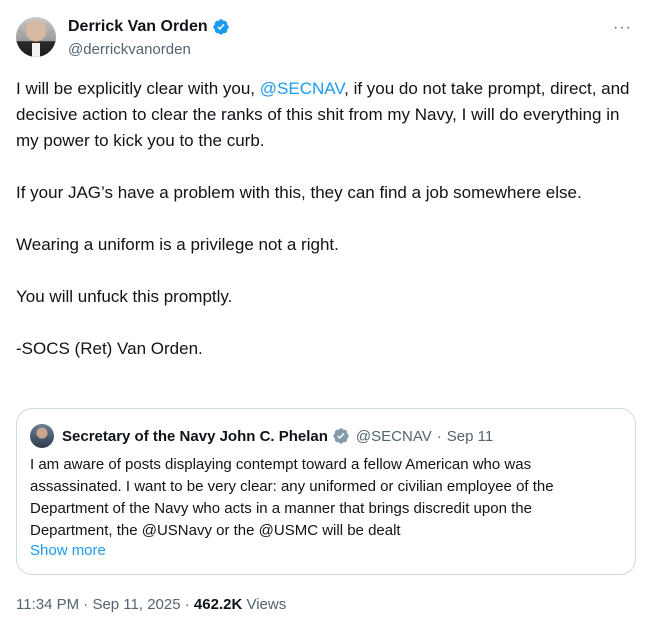 The width and height of the screenshot is (650, 620). Describe the element at coordinates (218, 604) in the screenshot. I see `views-count: 462.2K` at that location.